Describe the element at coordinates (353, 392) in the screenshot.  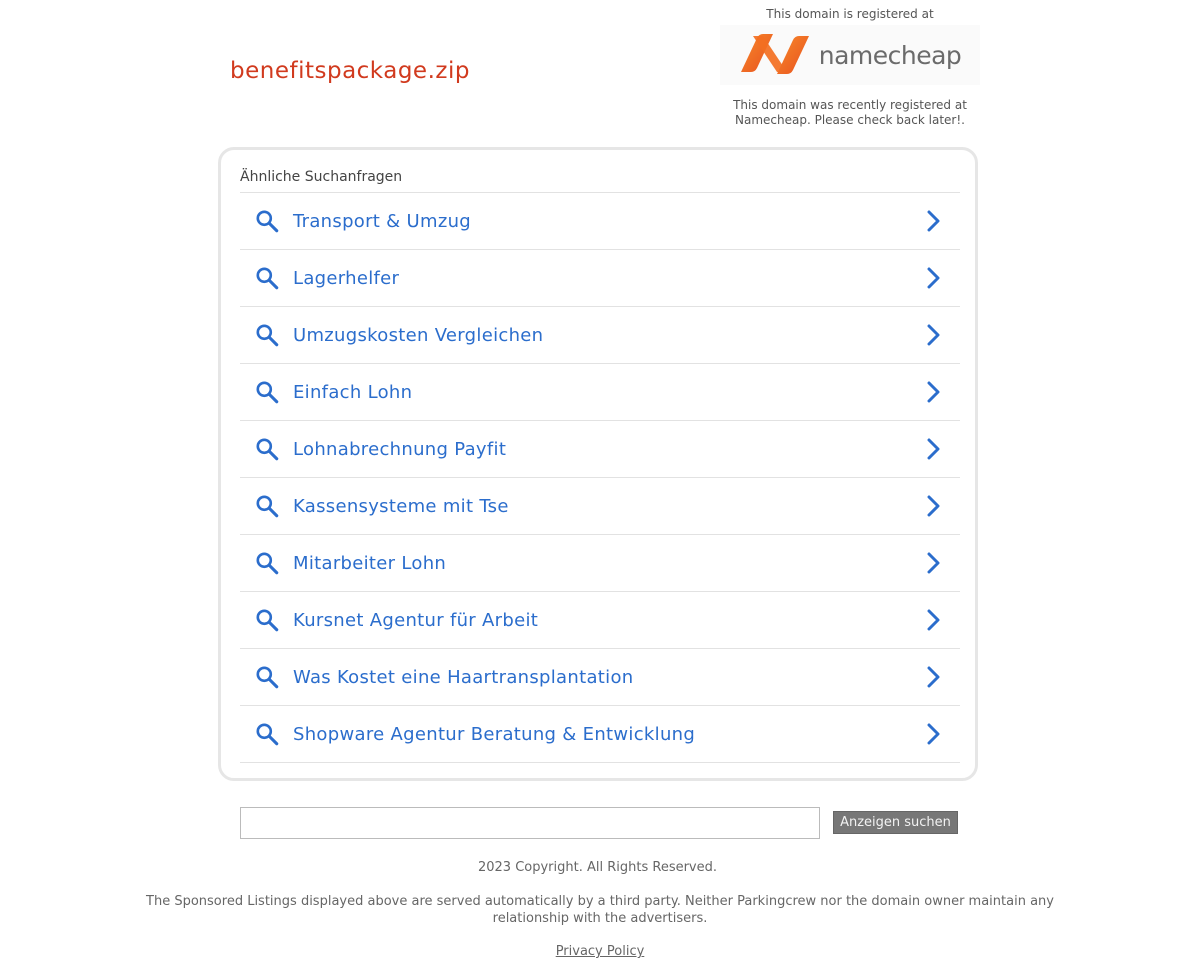
I see `related-search-label: Einfach Lohn` at that location.